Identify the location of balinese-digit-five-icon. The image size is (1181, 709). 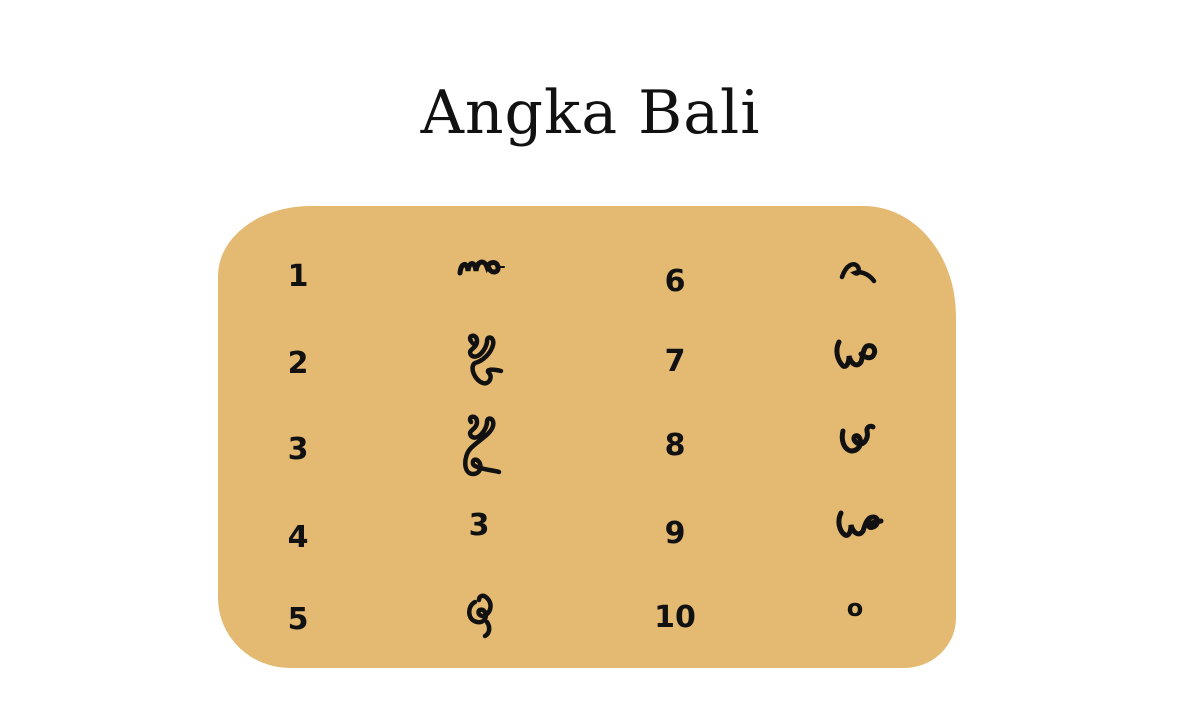
(481, 614).